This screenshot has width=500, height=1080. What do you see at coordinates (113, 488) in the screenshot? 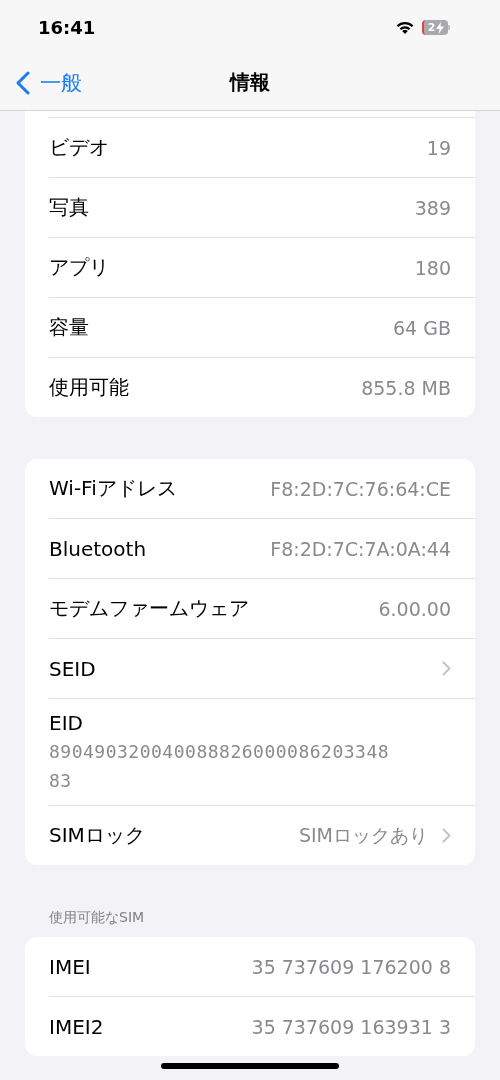
I see `row-label: Wi-Fiアドレス` at bounding box center [113, 488].